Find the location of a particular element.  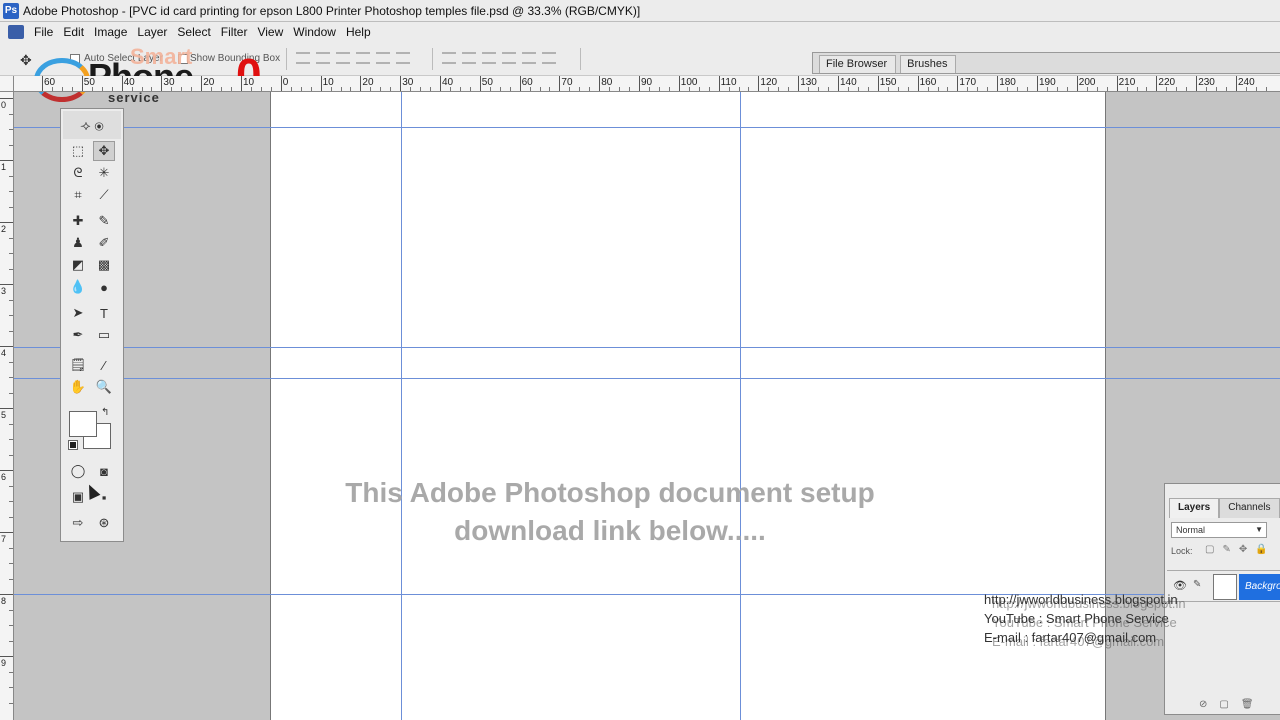

ruler-corner is located at coordinates (7, 84).